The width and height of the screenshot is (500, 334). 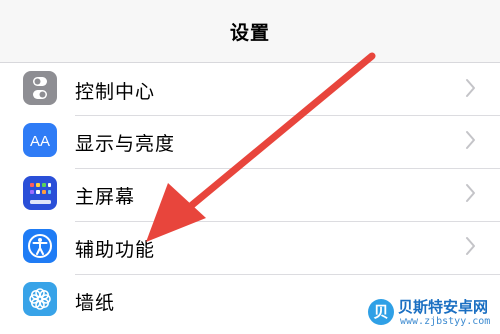 What do you see at coordinates (445, 321) in the screenshot?
I see `watermark-url: www.zjbstyy.com` at bounding box center [445, 321].